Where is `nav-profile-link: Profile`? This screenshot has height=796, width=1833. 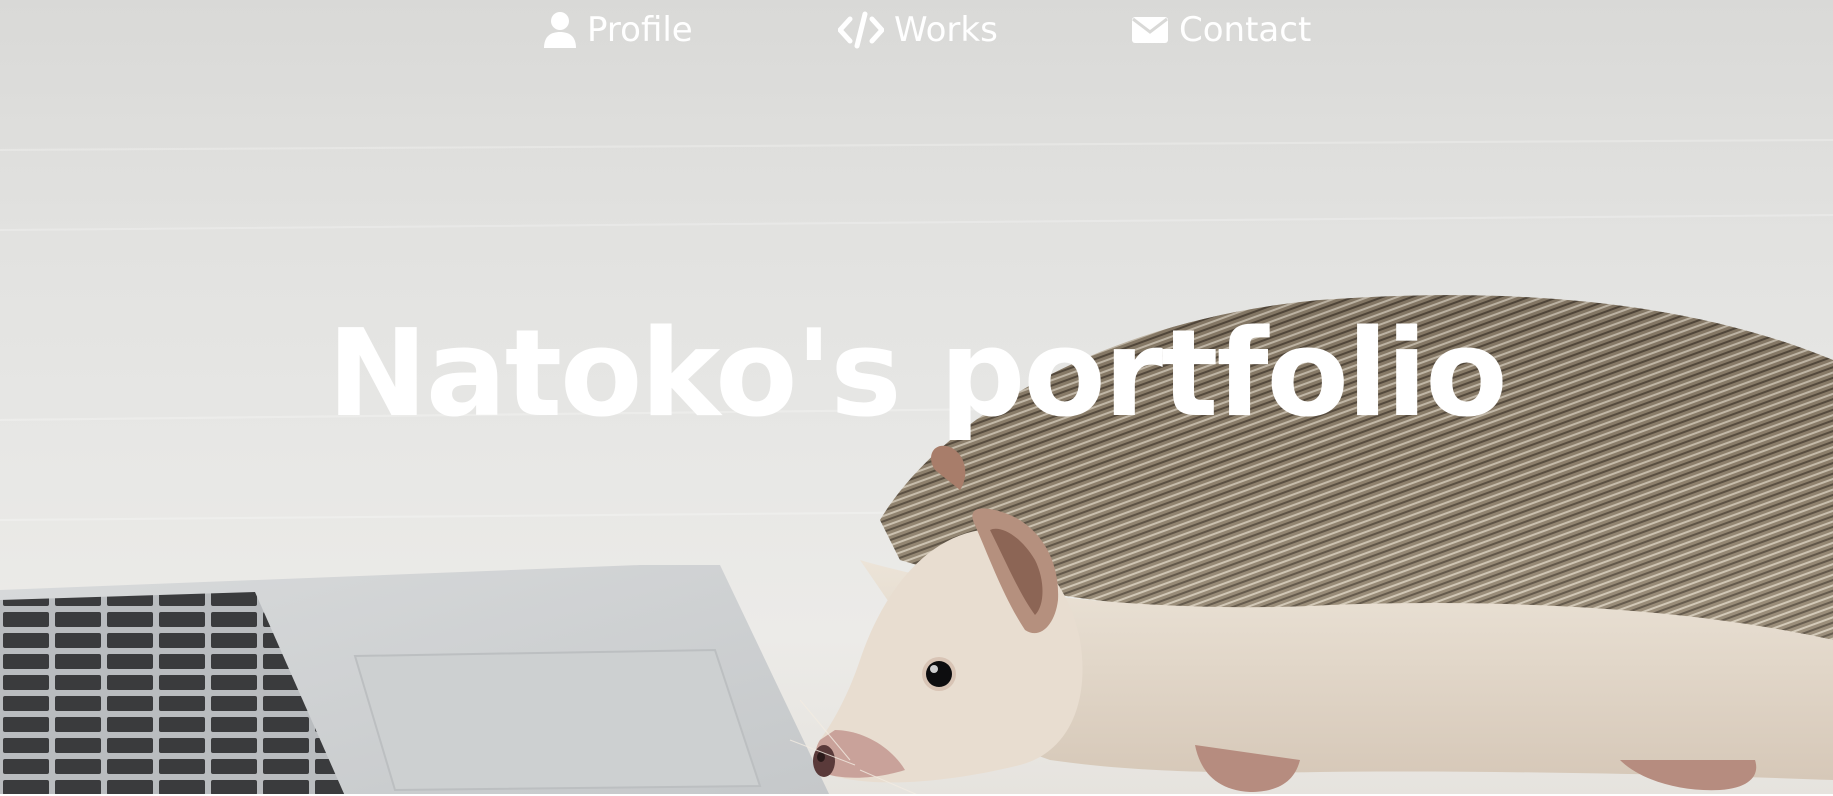 nav-profile-link: Profile is located at coordinates (618, 30).